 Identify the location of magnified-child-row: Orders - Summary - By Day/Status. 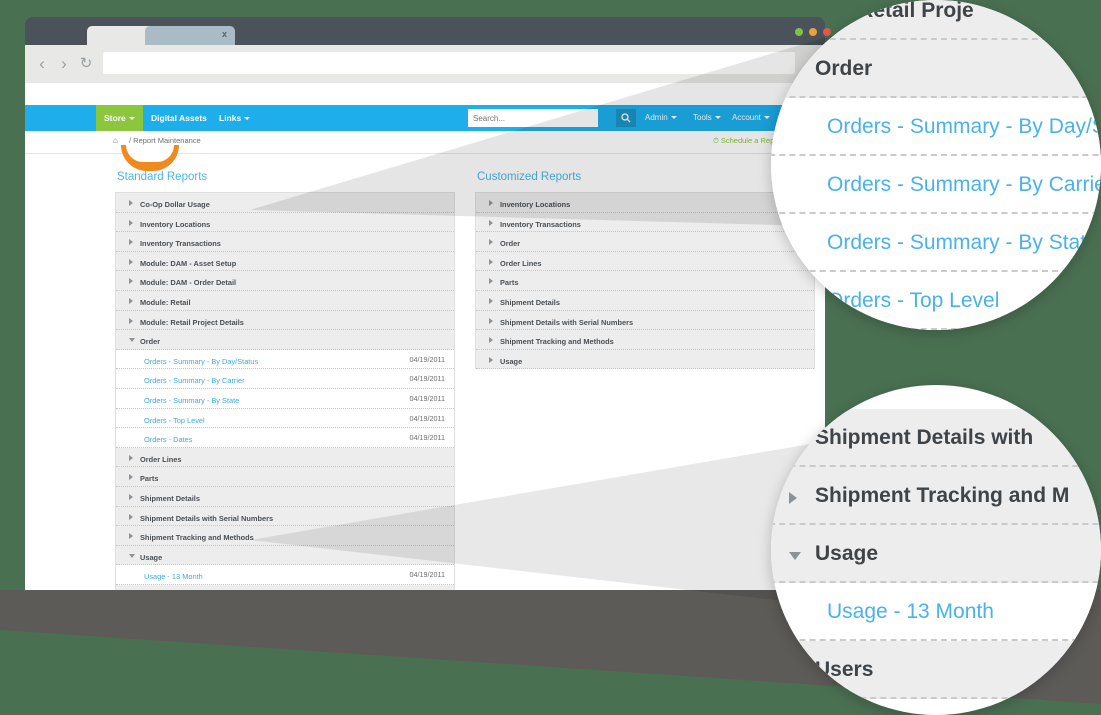
(936, 127).